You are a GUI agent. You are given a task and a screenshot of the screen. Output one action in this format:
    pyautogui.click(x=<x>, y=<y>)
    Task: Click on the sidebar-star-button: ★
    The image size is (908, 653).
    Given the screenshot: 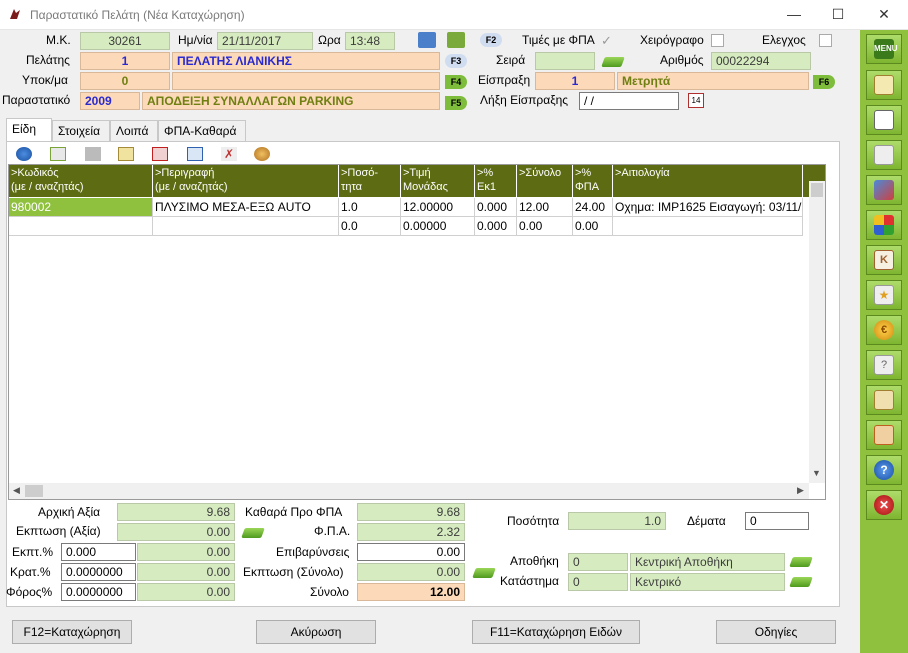 What is the action you would take?
    pyautogui.click(x=884, y=295)
    